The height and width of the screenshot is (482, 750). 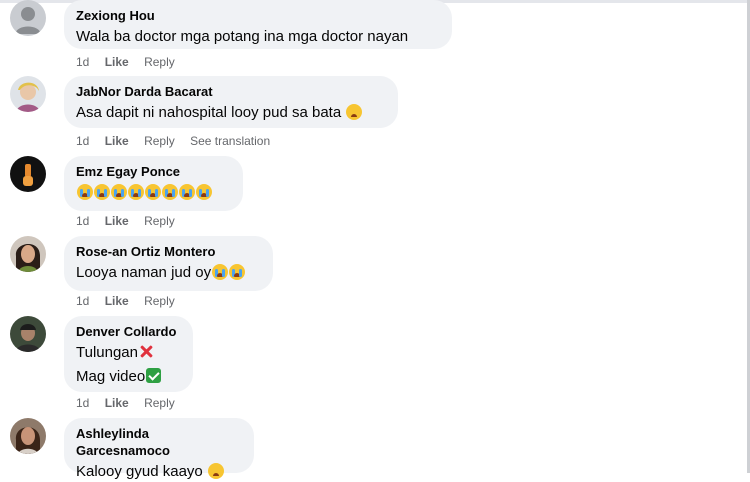 I want to click on cross-mark-icon, so click(x=146, y=351).